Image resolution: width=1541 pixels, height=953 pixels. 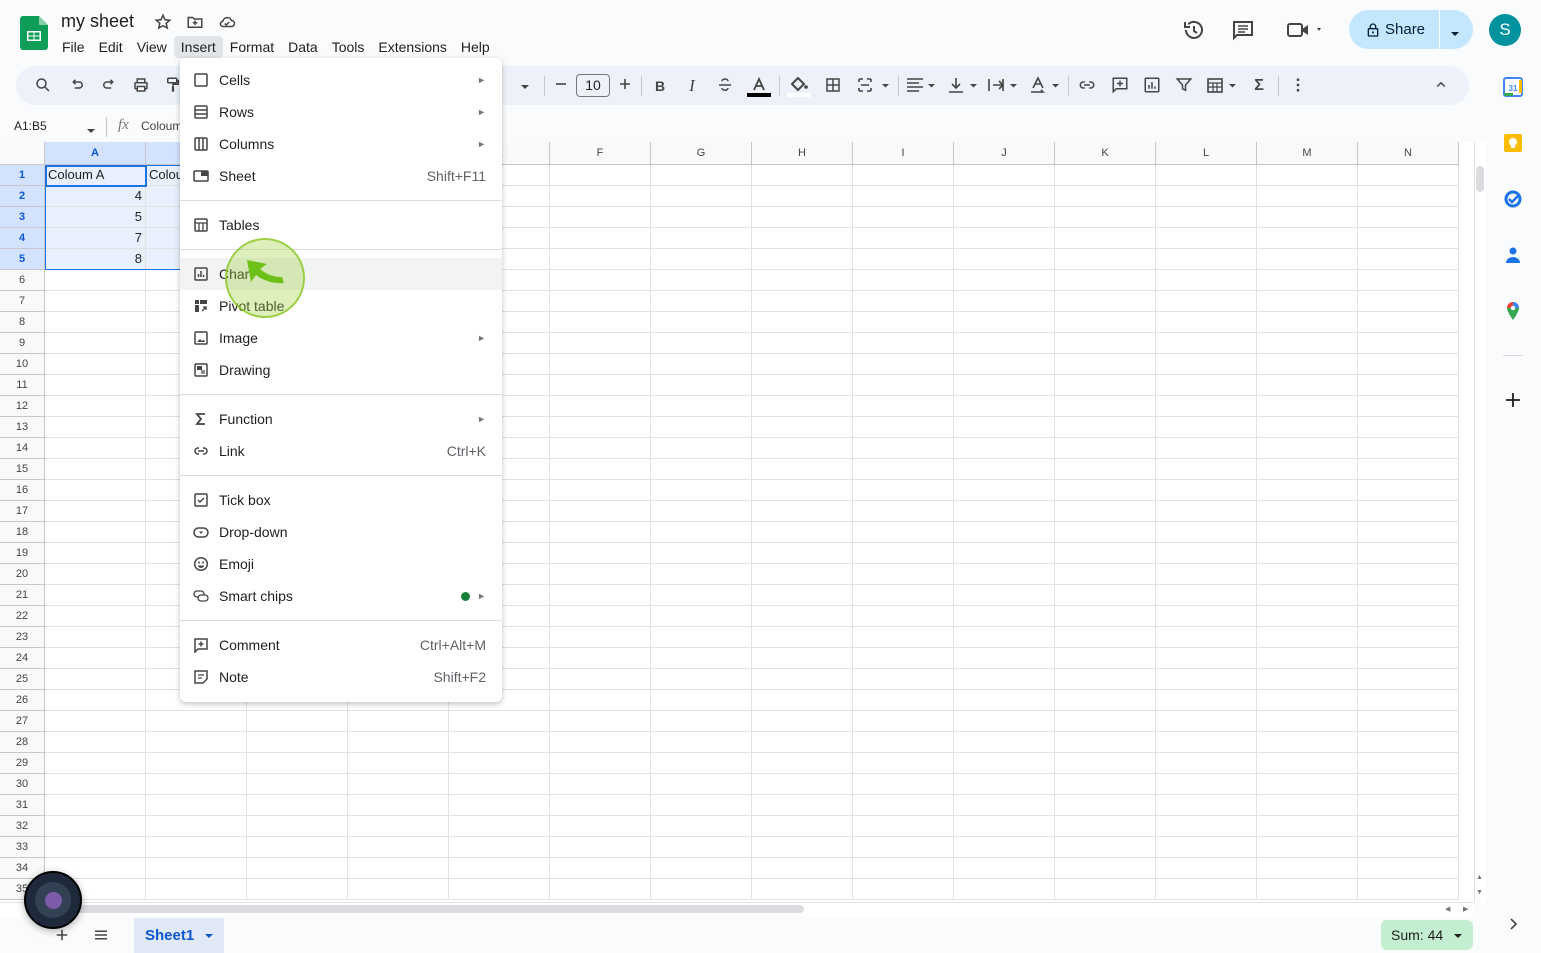 I want to click on comments-icon, so click(x=1243, y=30).